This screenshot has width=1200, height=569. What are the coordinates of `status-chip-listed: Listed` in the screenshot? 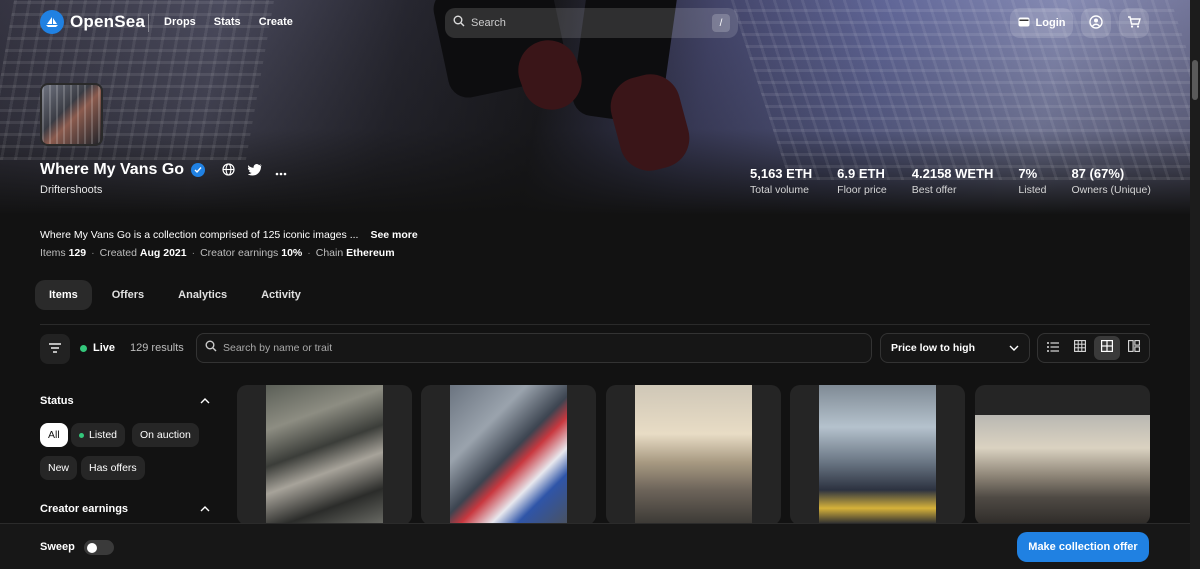 It's located at (98, 435).